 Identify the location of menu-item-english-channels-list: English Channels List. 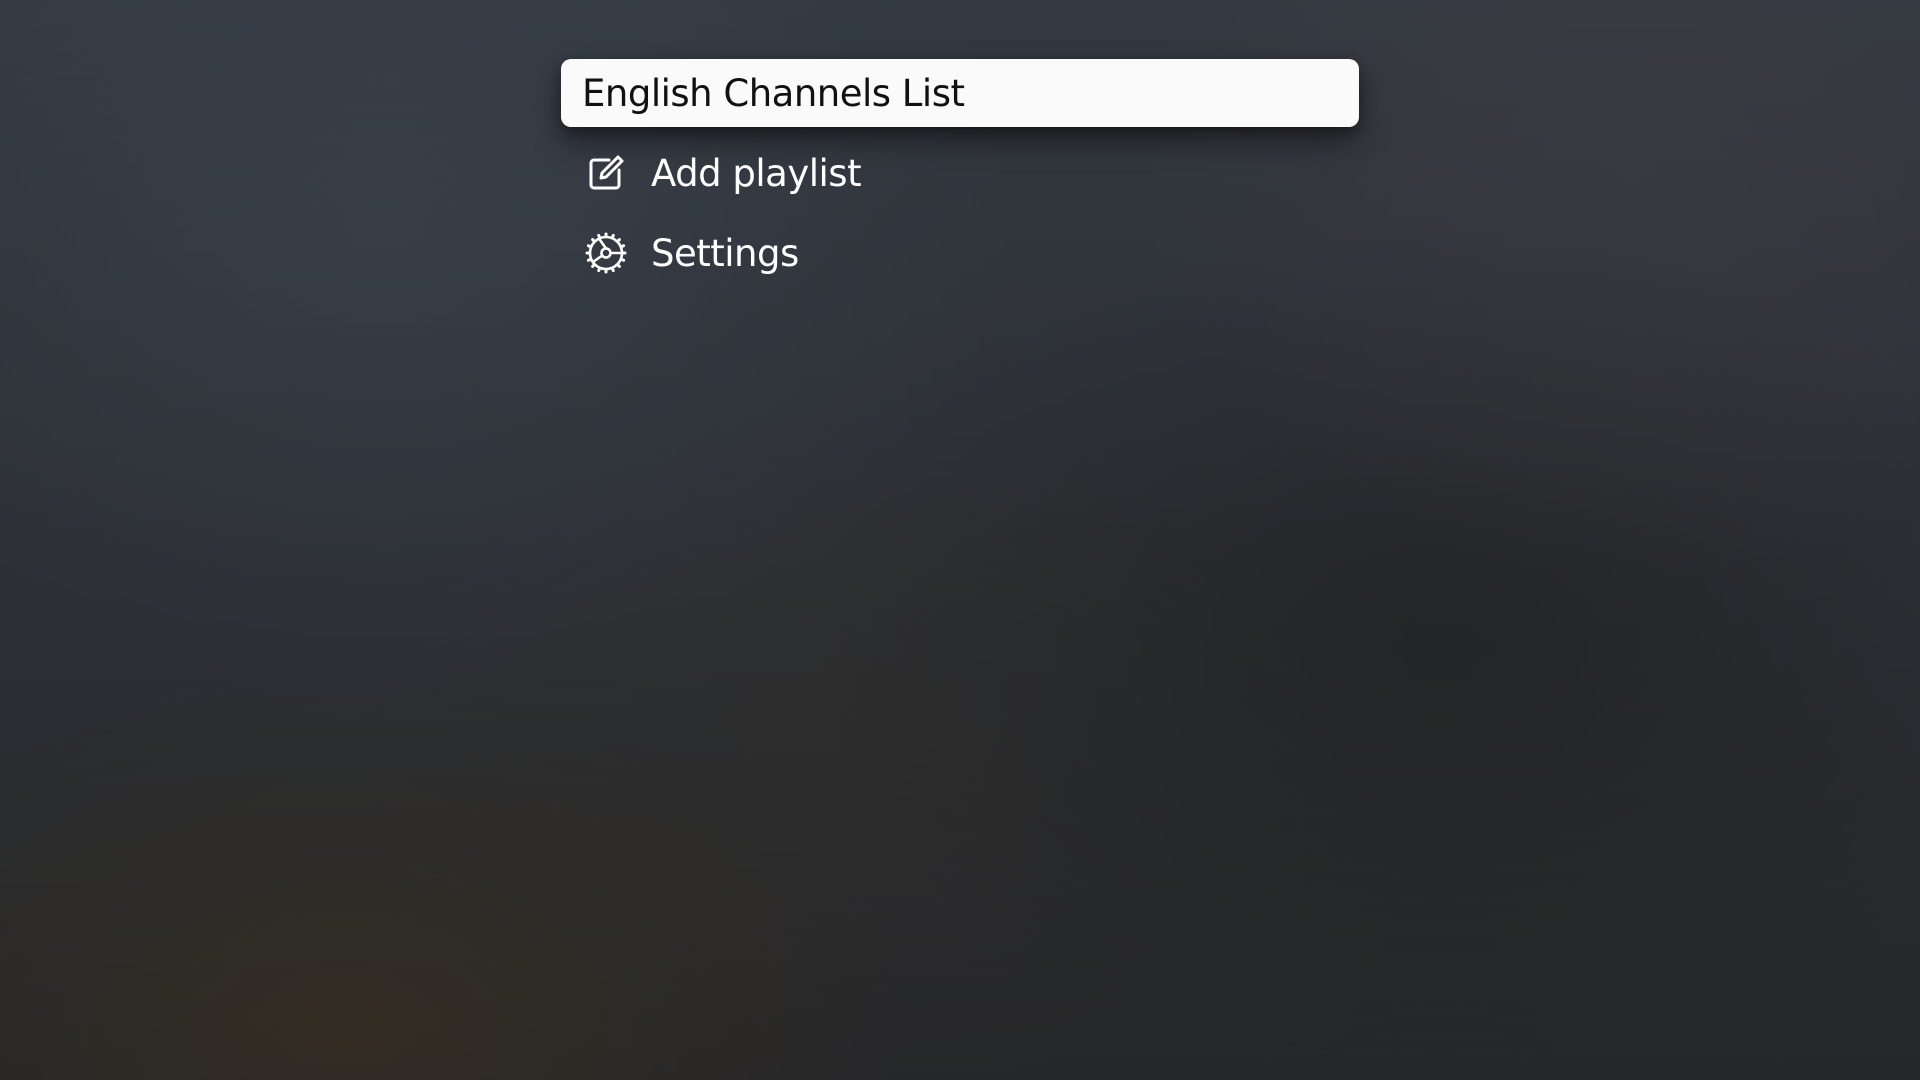
(960, 93).